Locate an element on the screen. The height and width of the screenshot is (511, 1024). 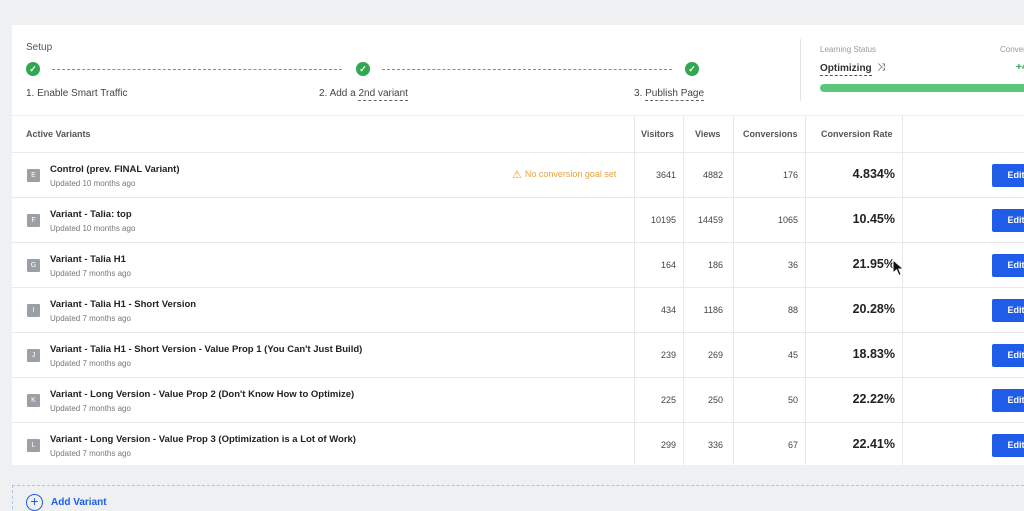
views-cell: 1186 is located at coordinates (713, 310).